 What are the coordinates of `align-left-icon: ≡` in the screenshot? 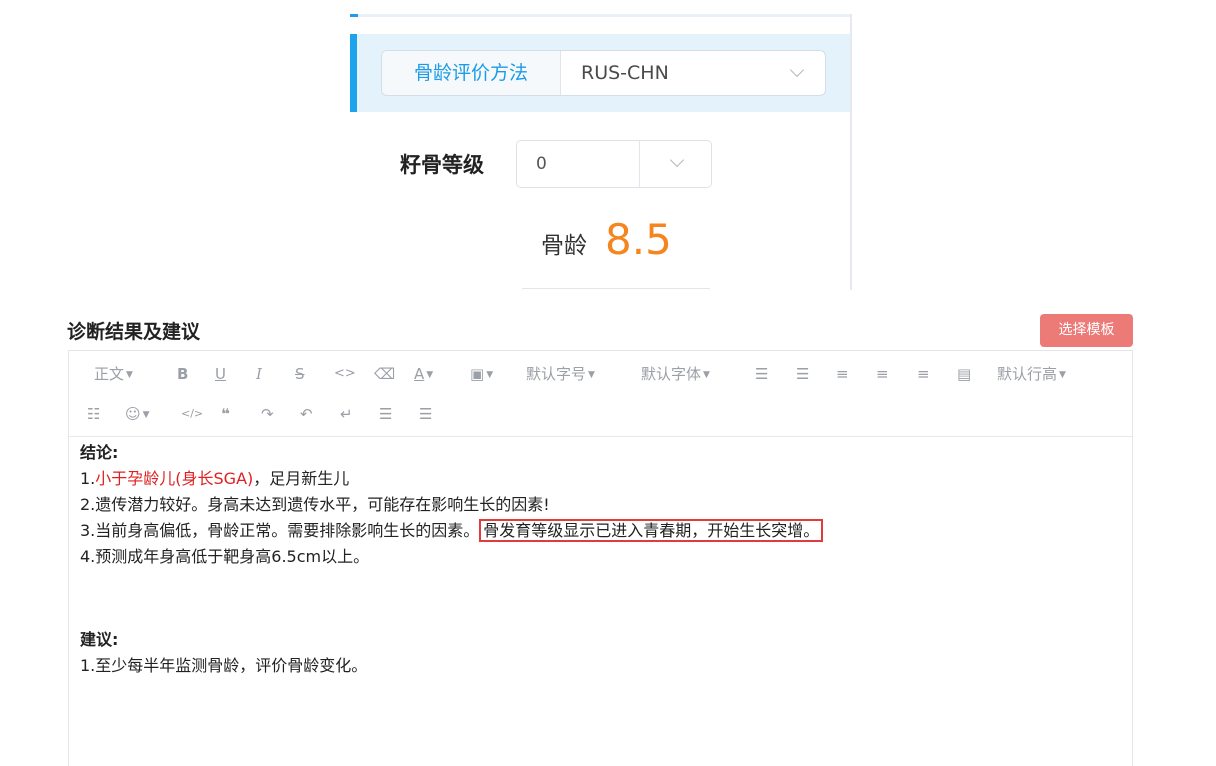 It's located at (842, 374).